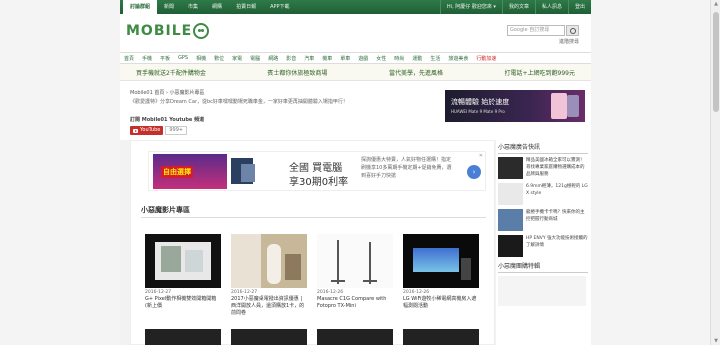 This screenshot has height=345, width=720. I want to click on nav-item: 時尚, so click(399, 58).